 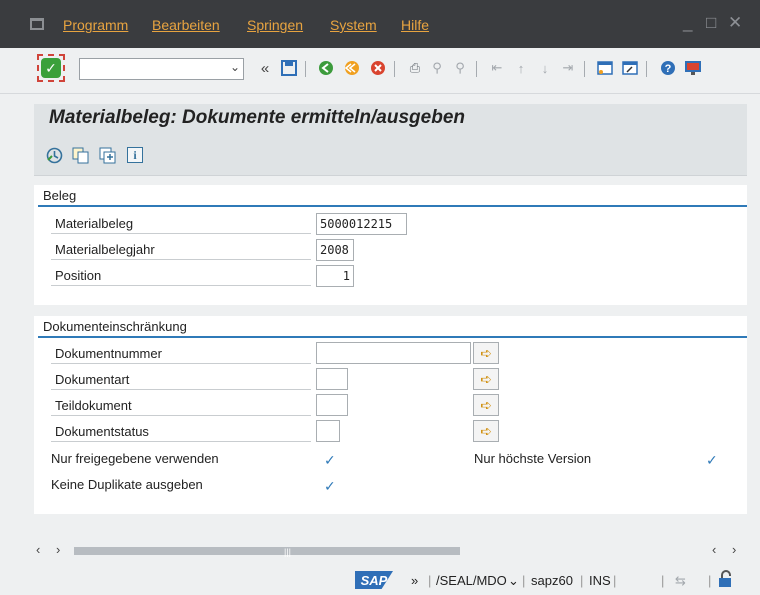 What do you see at coordinates (414, 580) in the screenshot?
I see `status-expand-icon: »` at bounding box center [414, 580].